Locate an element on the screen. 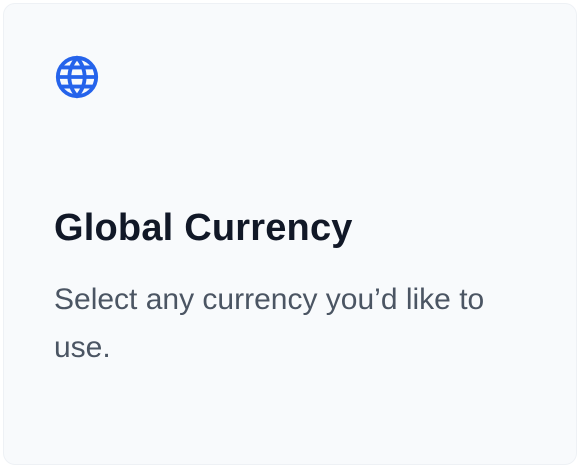 Image resolution: width=580 pixels, height=468 pixels. card-title: Global Currency is located at coordinates (203, 228).